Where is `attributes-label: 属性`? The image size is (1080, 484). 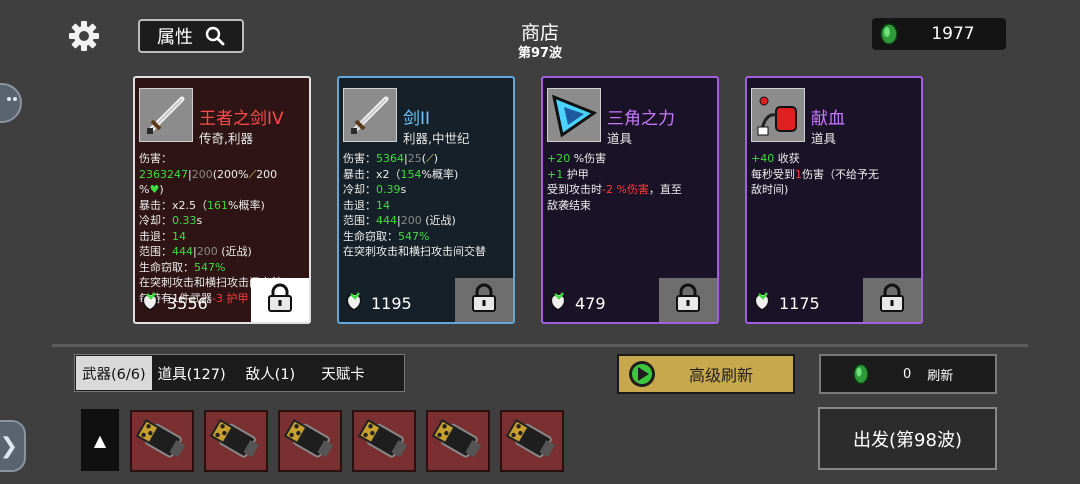 attributes-label: 属性 is located at coordinates (175, 37).